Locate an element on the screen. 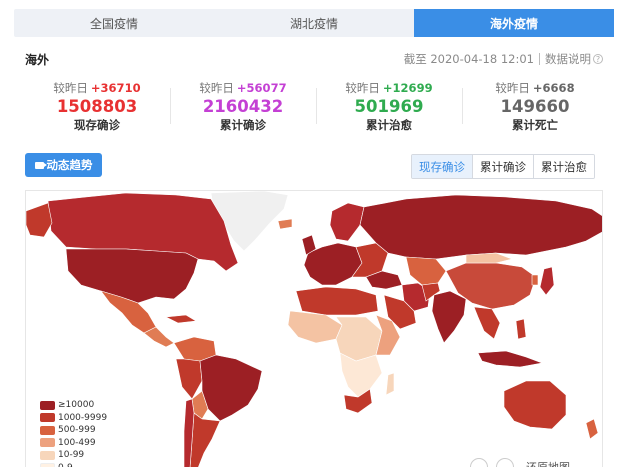  stat-current-confirmed: 较昨日 +36710 1508803 现存确诊 is located at coordinates (97, 106).